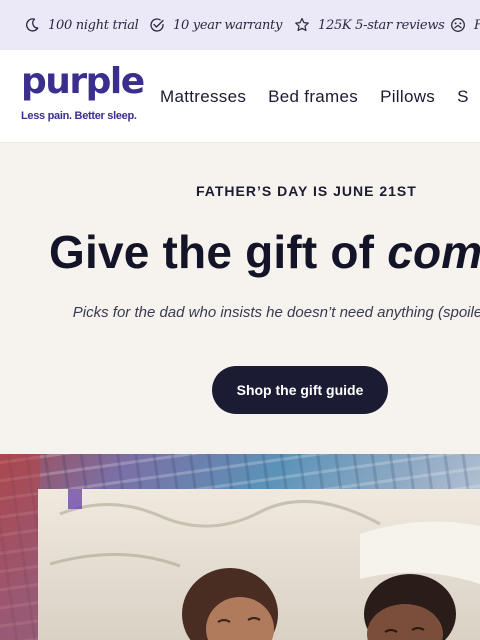 This screenshot has width=480, height=640. I want to click on shop-gift-guide-button: Shop the gift guide, so click(300, 390).